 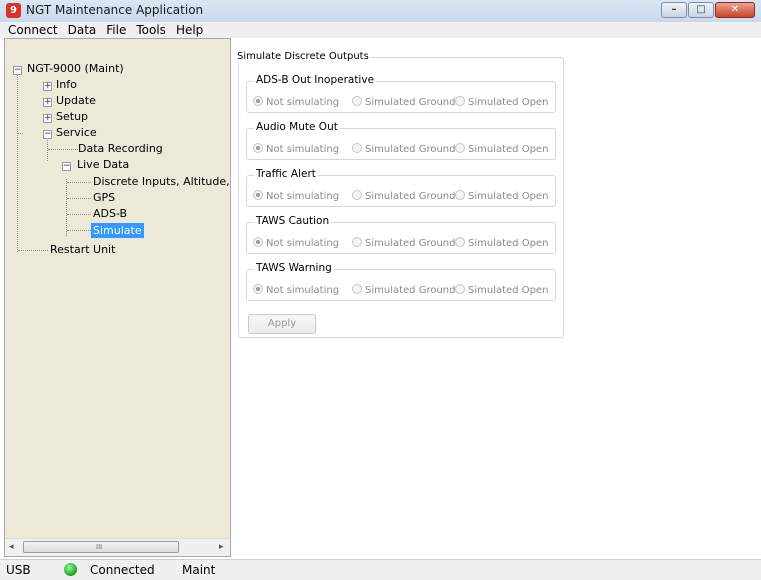 I want to click on menu-file: File, so click(x=116, y=30).